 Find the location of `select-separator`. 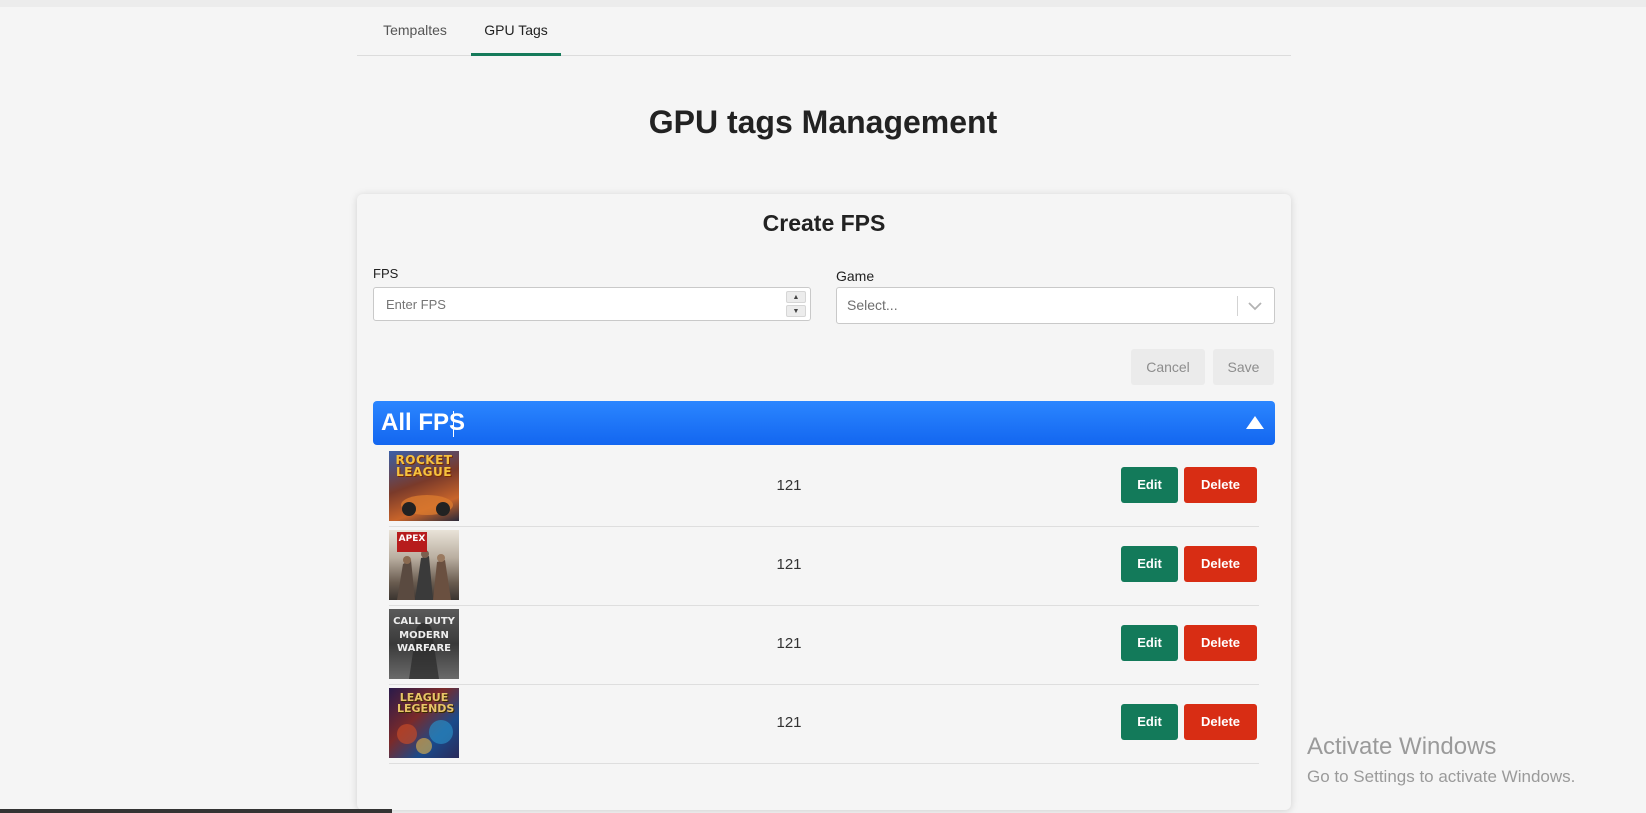

select-separator is located at coordinates (1237, 306).